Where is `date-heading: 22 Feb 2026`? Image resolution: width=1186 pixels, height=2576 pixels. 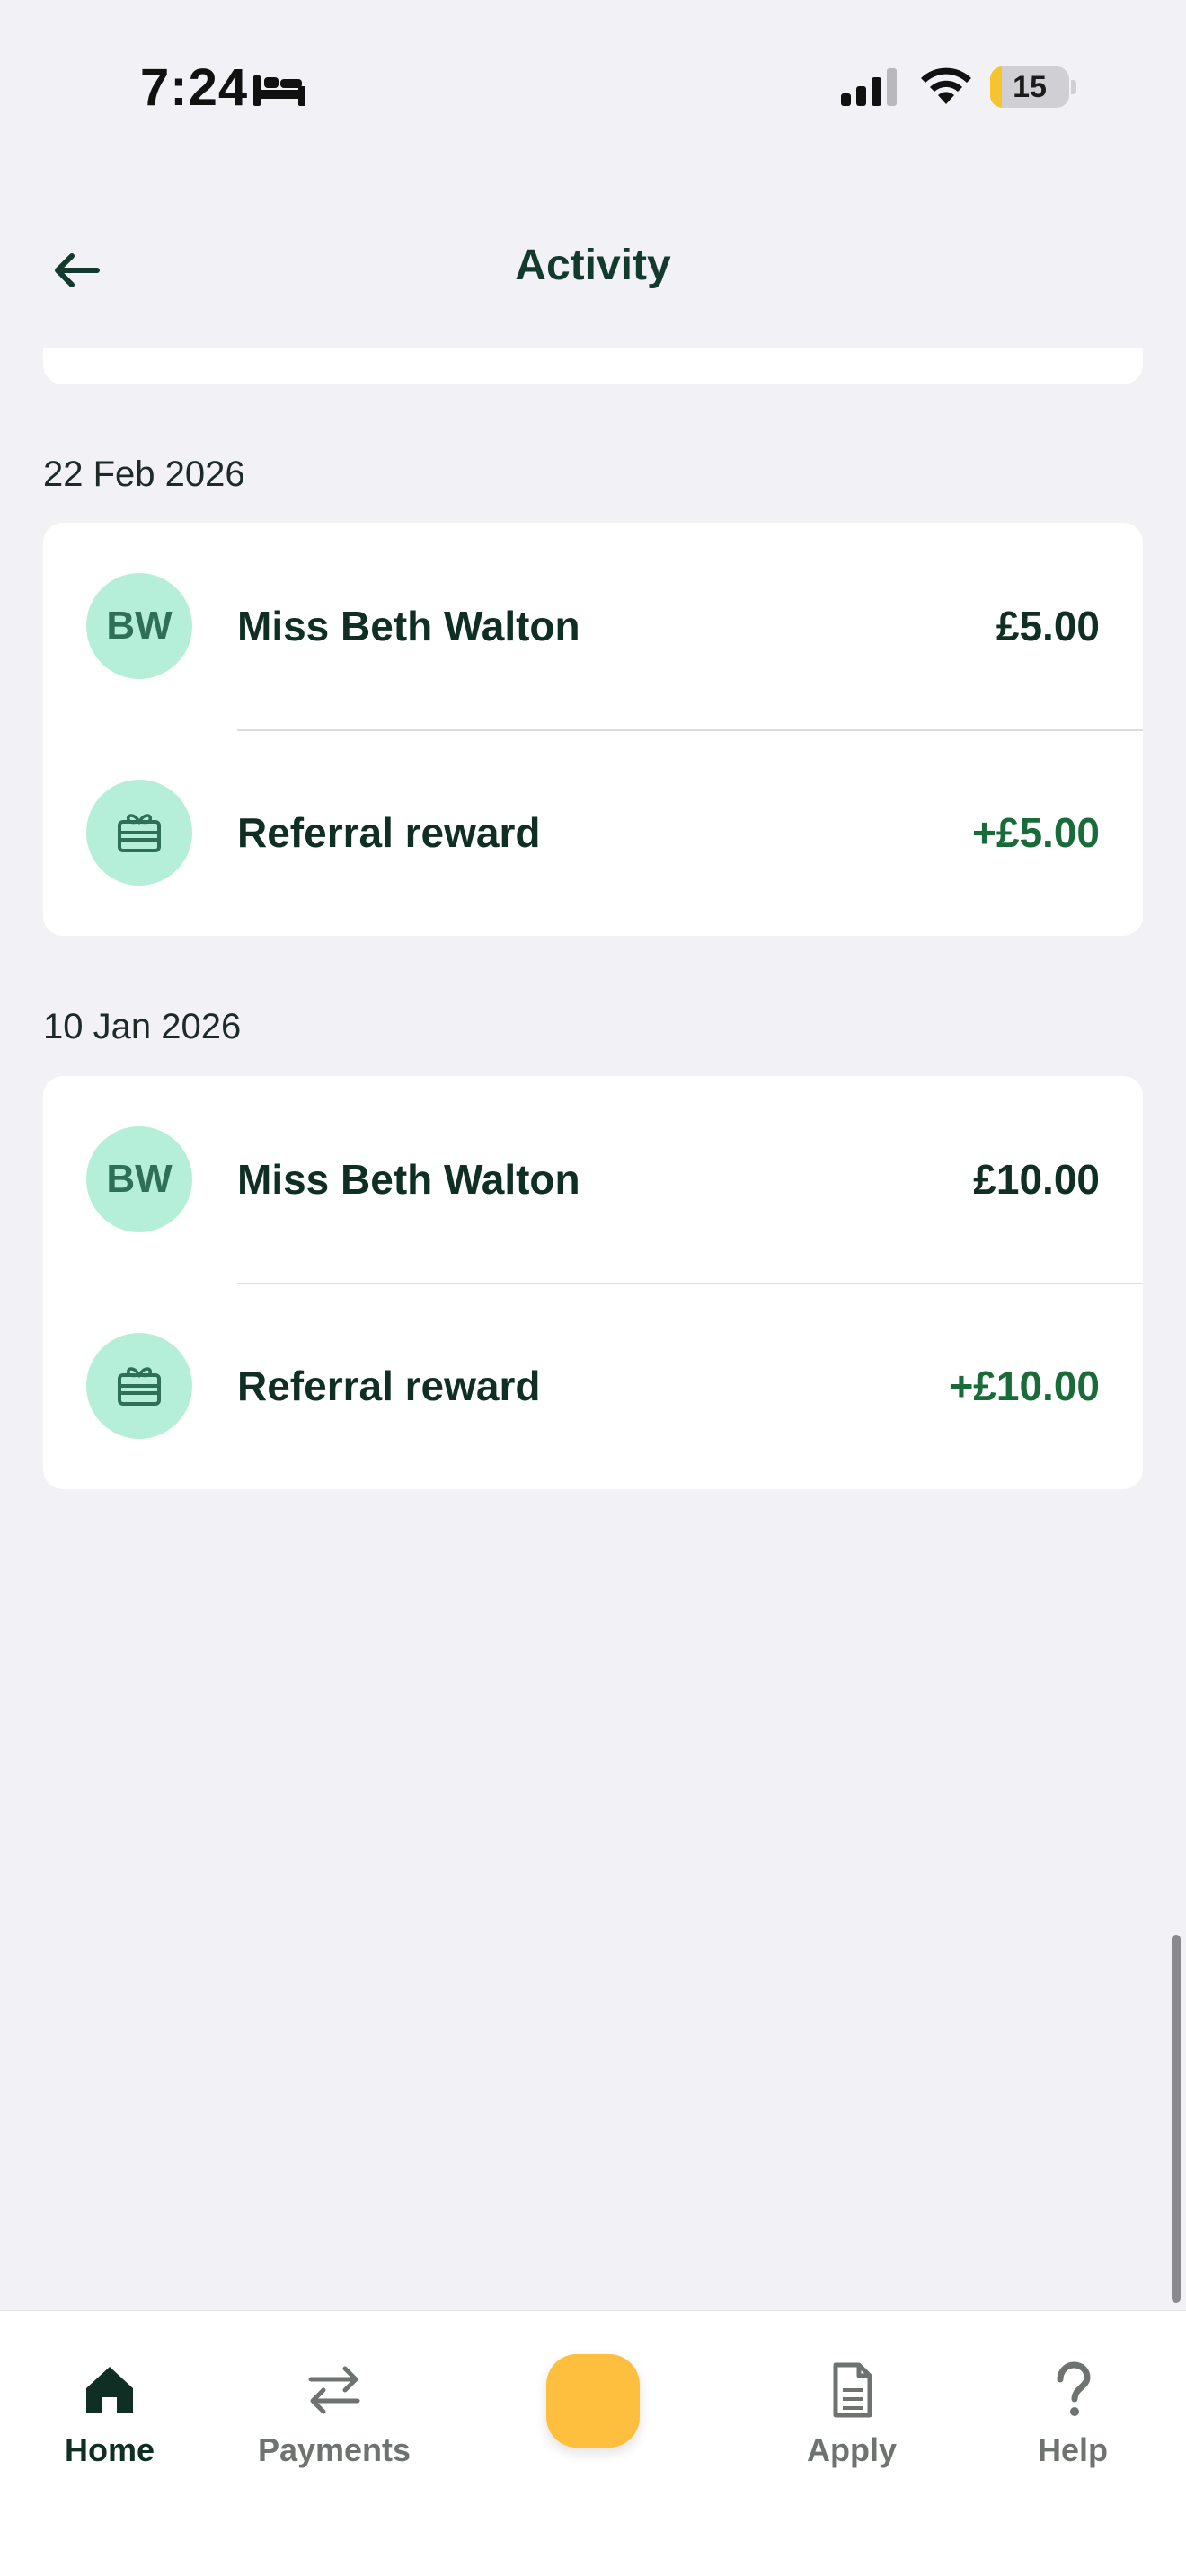
date-heading: 22 Feb 2026 is located at coordinates (144, 474).